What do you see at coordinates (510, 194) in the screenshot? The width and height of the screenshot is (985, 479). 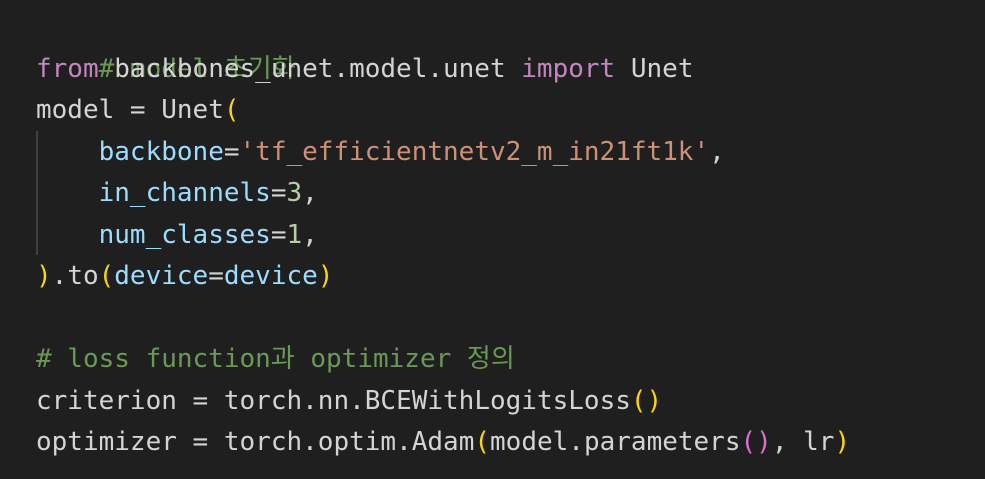 I see `code-line-5: in_channels=3,` at bounding box center [510, 194].